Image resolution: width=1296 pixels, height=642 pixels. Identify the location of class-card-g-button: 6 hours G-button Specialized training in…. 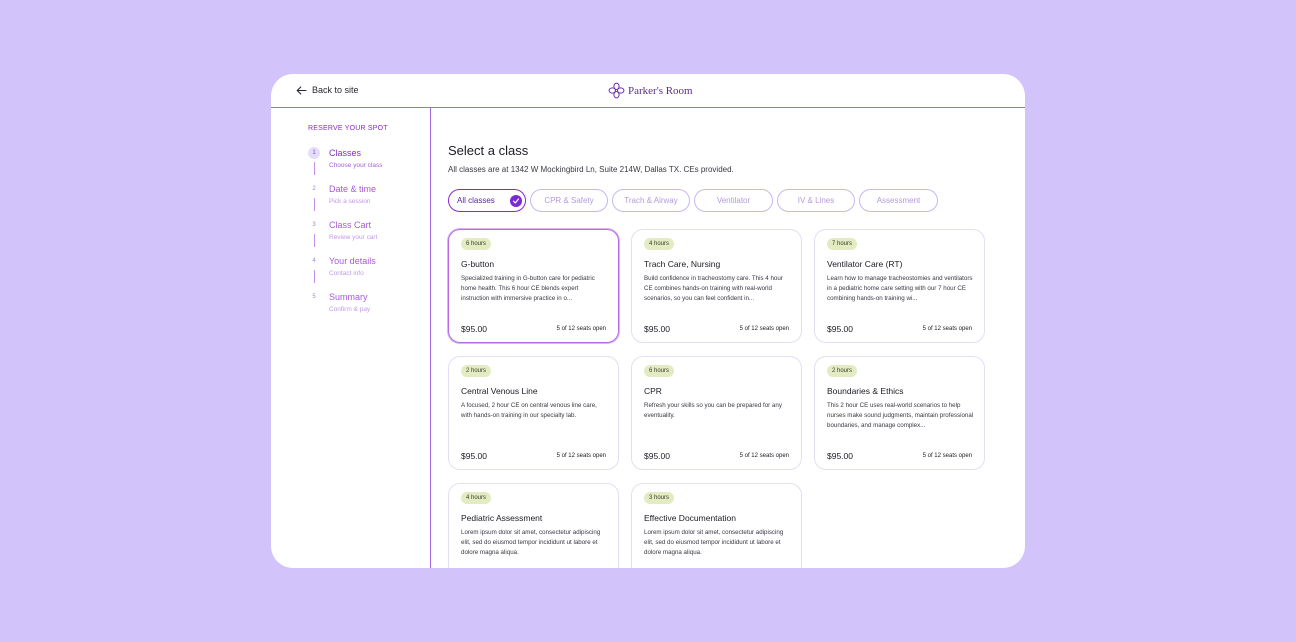
(533, 286).